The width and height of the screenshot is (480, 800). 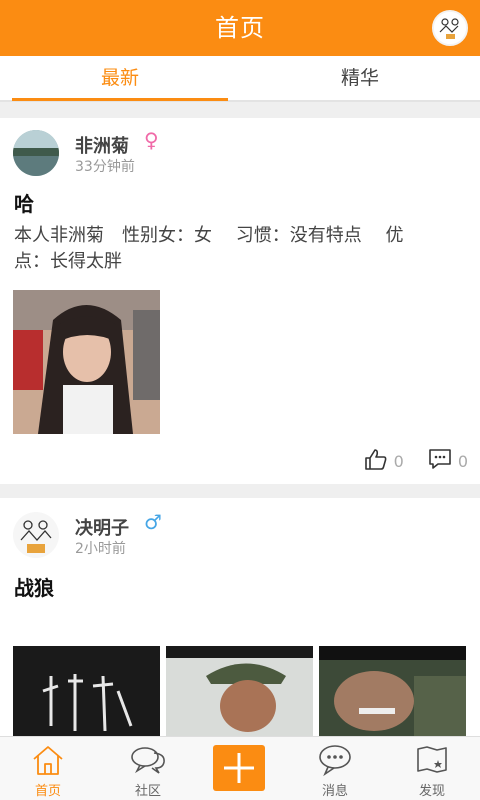 I want to click on username: 决明子, so click(x=102, y=527).